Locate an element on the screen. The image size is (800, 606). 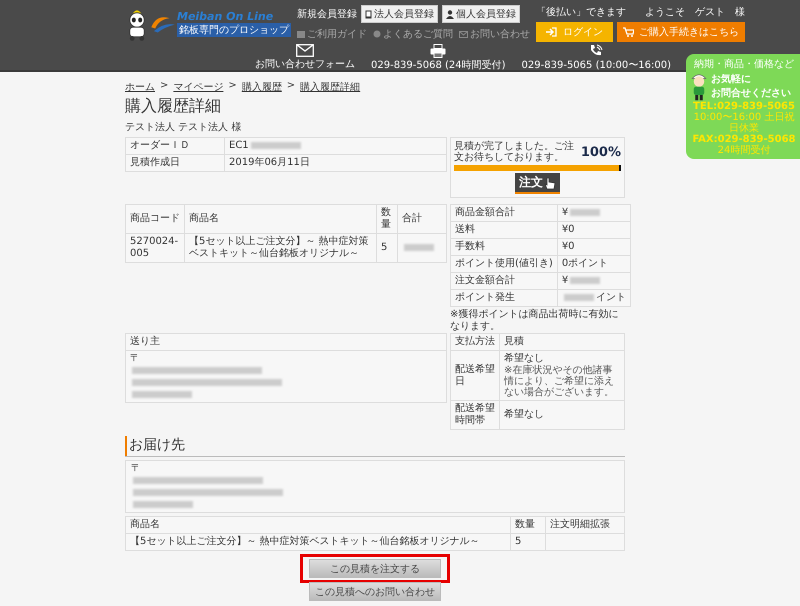
table-cell: 配送希望日 is located at coordinates (475, 375).